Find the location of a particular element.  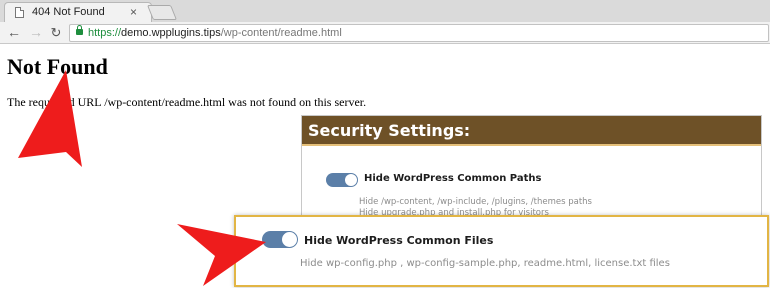

forward-icon: → is located at coordinates (36, 32).